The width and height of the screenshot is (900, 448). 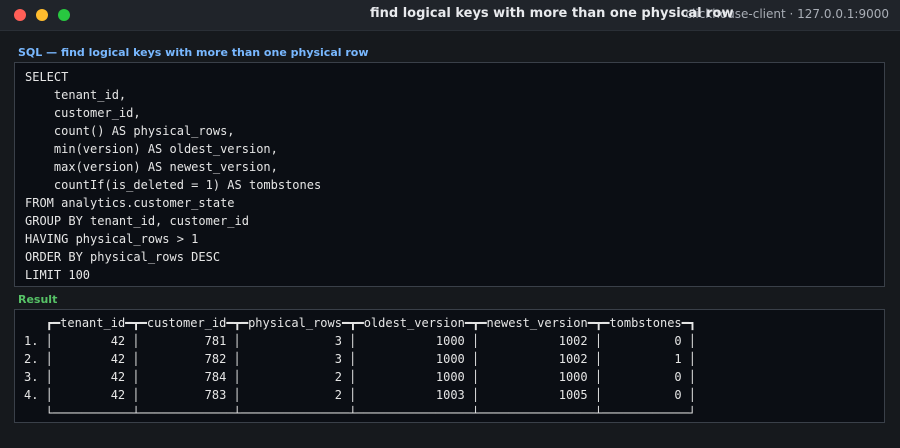 I want to click on column-header-physical-rows: physical_rows, so click(x=295, y=323).